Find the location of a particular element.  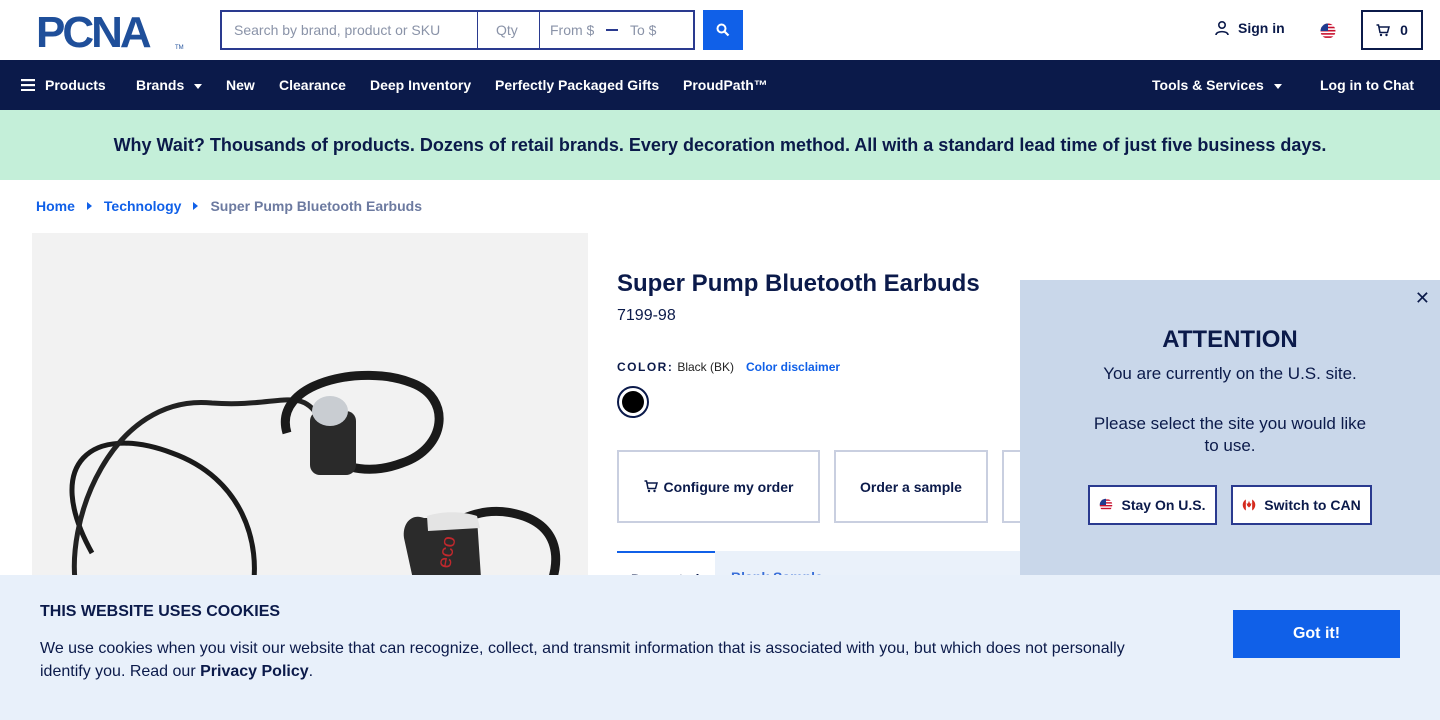

nav-tools-label: Tools & Services is located at coordinates (1208, 85).